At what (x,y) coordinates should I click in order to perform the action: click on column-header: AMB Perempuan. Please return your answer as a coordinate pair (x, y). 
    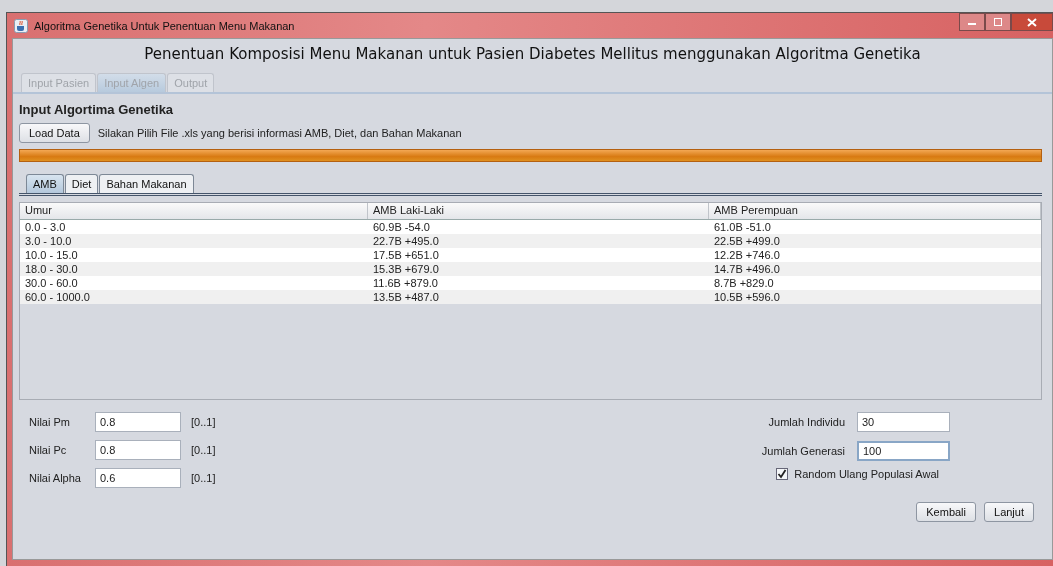
    Looking at the image, I should click on (875, 211).